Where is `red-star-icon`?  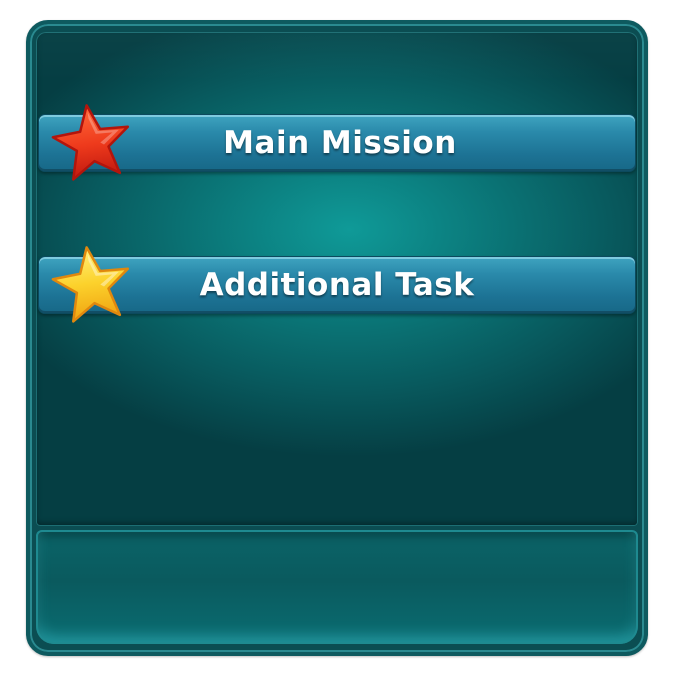
red-star-icon is located at coordinates (90, 142).